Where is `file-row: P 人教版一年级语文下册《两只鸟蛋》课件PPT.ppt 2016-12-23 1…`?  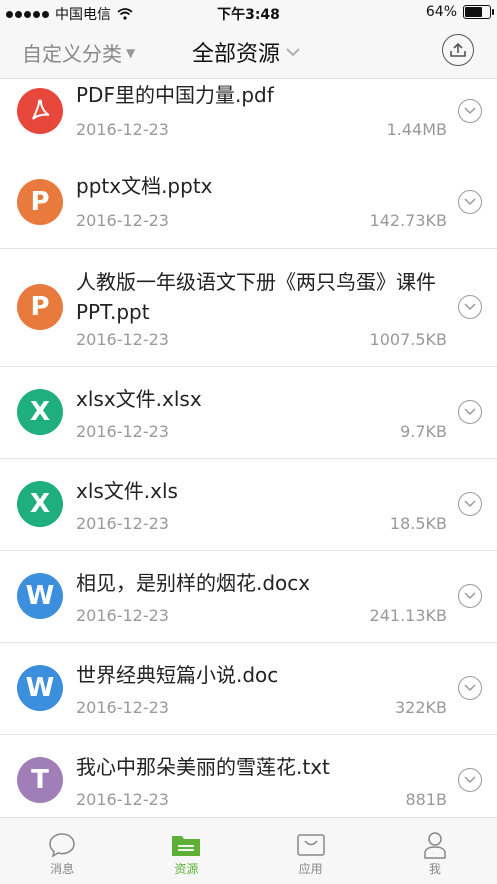
file-row: P 人教版一年级语文下册《两只鸟蛋》课件PPT.ppt 2016-12-23 1… is located at coordinates (248, 308).